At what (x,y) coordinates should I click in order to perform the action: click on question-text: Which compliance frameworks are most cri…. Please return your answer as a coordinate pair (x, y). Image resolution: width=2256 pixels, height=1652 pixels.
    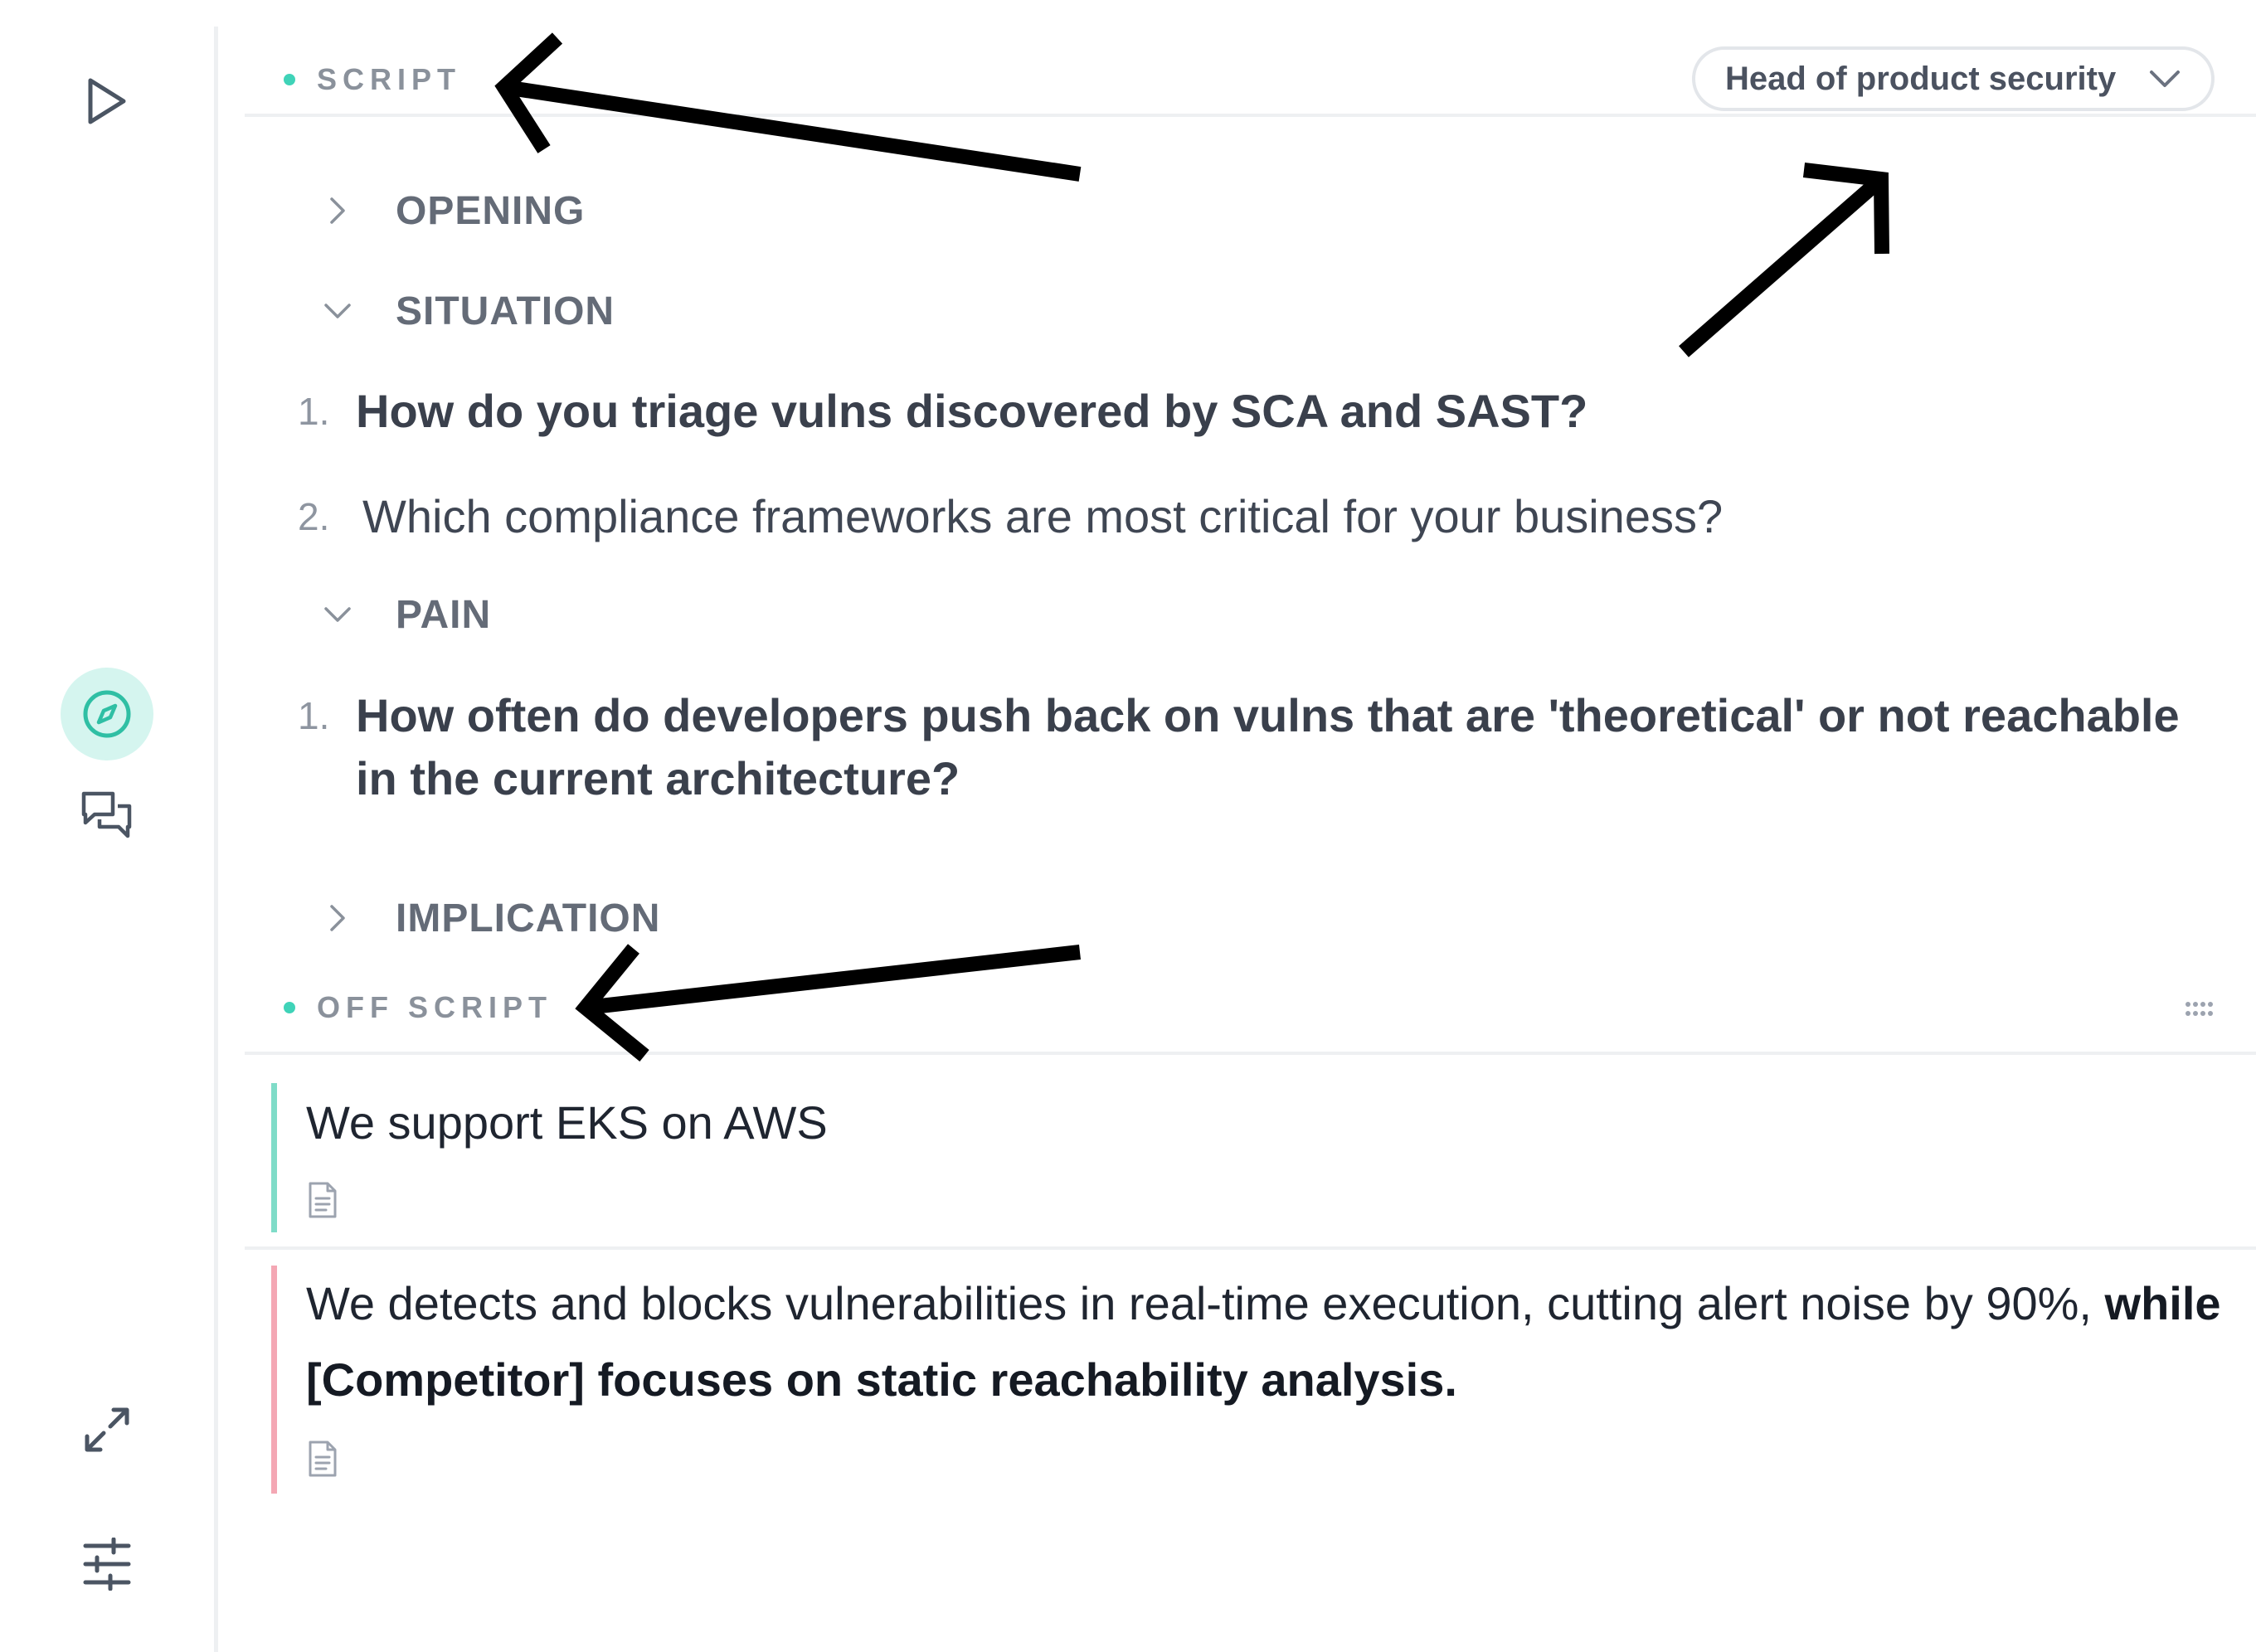
    Looking at the image, I should click on (1043, 516).